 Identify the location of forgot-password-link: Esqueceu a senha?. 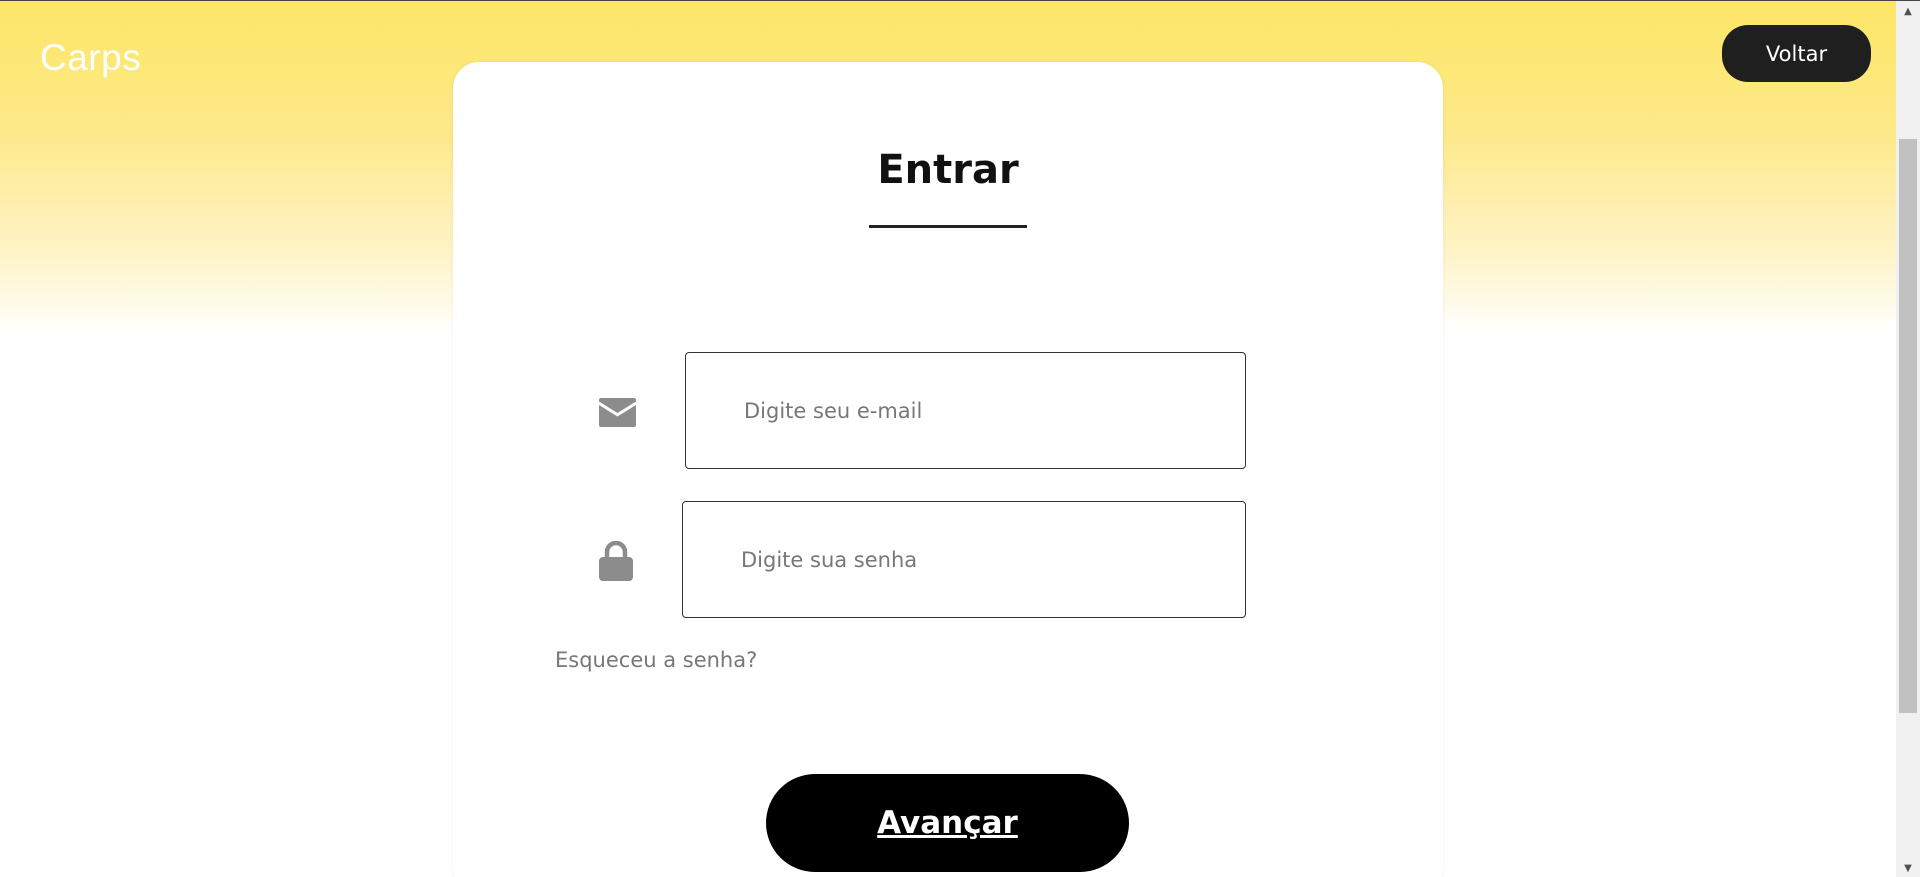
(656, 660).